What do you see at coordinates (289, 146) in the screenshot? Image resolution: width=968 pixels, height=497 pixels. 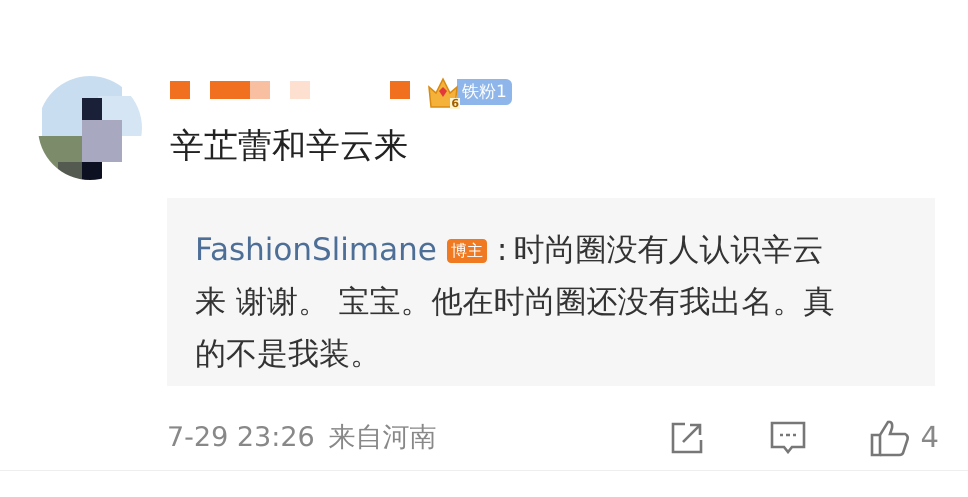 I see `comment-text: 辛芷蕾和辛云来` at bounding box center [289, 146].